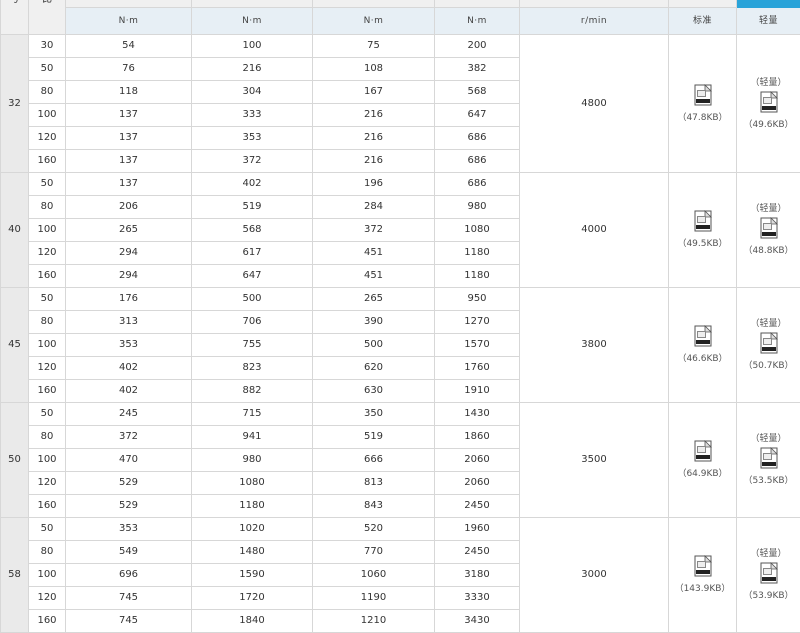 Image resolution: width=800 pixels, height=633 pixels. Describe the element at coordinates (594, 575) in the screenshot. I see `speed-cell: 3000` at that location.